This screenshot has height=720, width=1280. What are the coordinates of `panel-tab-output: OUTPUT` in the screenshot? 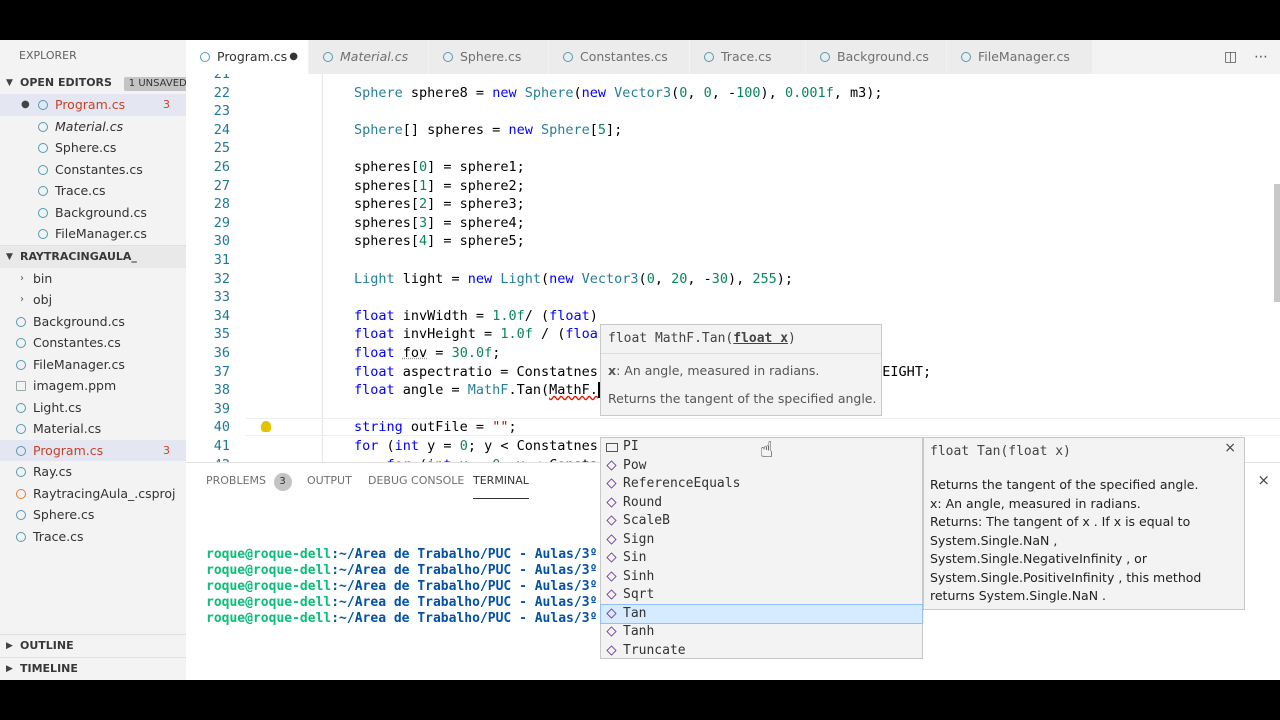 It's located at (329, 481).